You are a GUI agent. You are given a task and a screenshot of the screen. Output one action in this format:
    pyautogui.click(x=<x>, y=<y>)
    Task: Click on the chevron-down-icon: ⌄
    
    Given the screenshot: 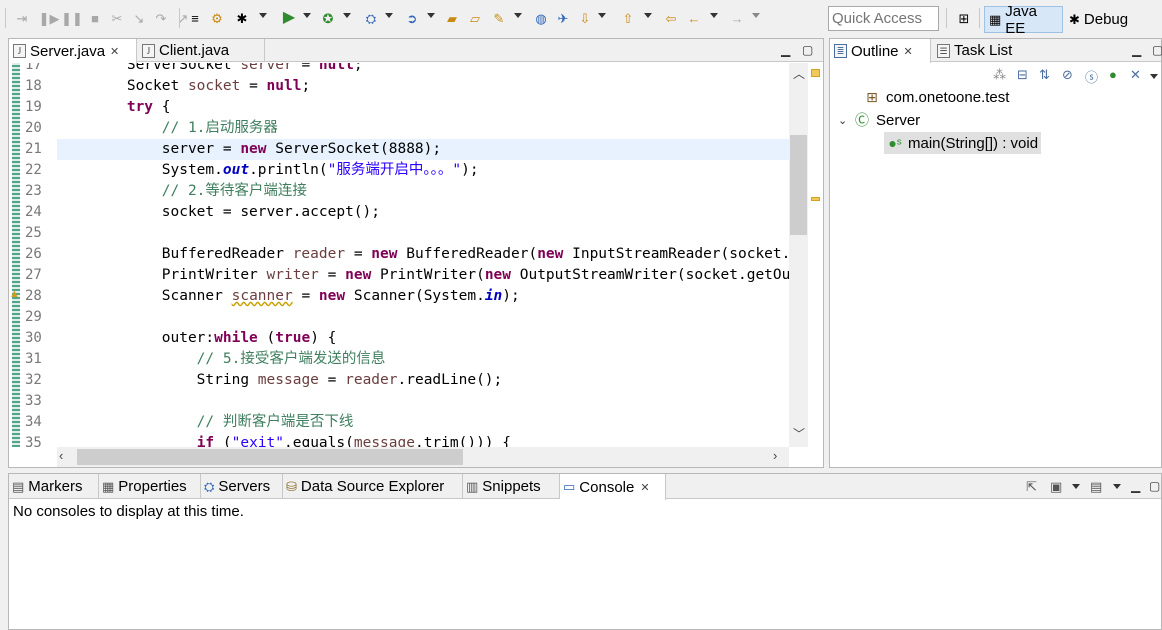 What is the action you would take?
    pyautogui.click(x=845, y=120)
    